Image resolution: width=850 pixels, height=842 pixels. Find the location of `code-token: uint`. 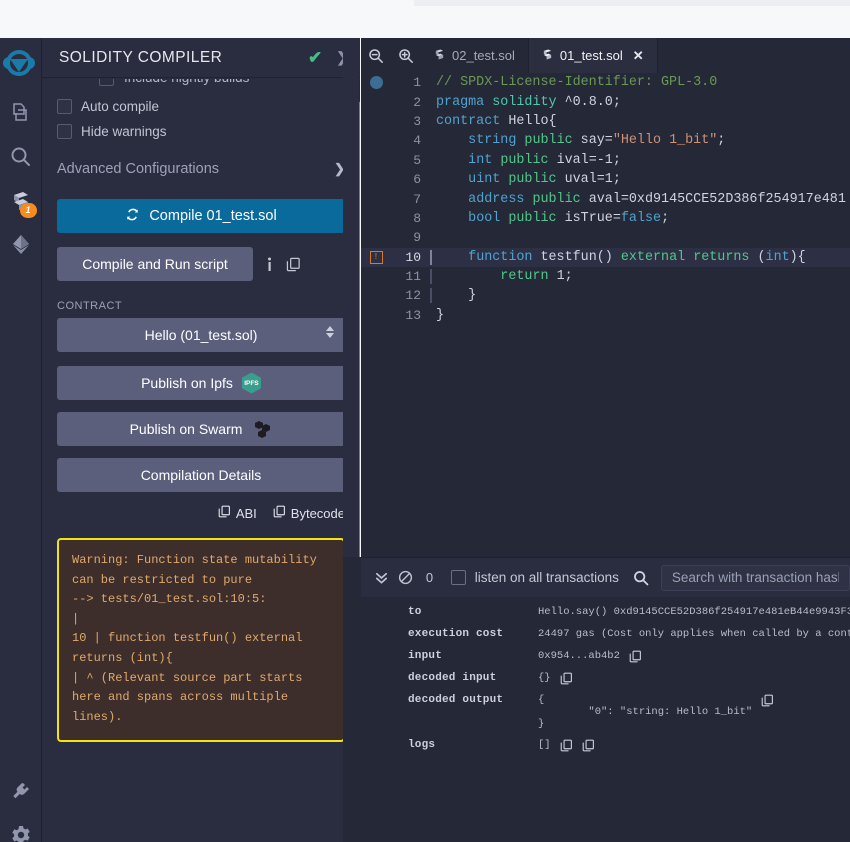

code-token: uint is located at coordinates (484, 180).